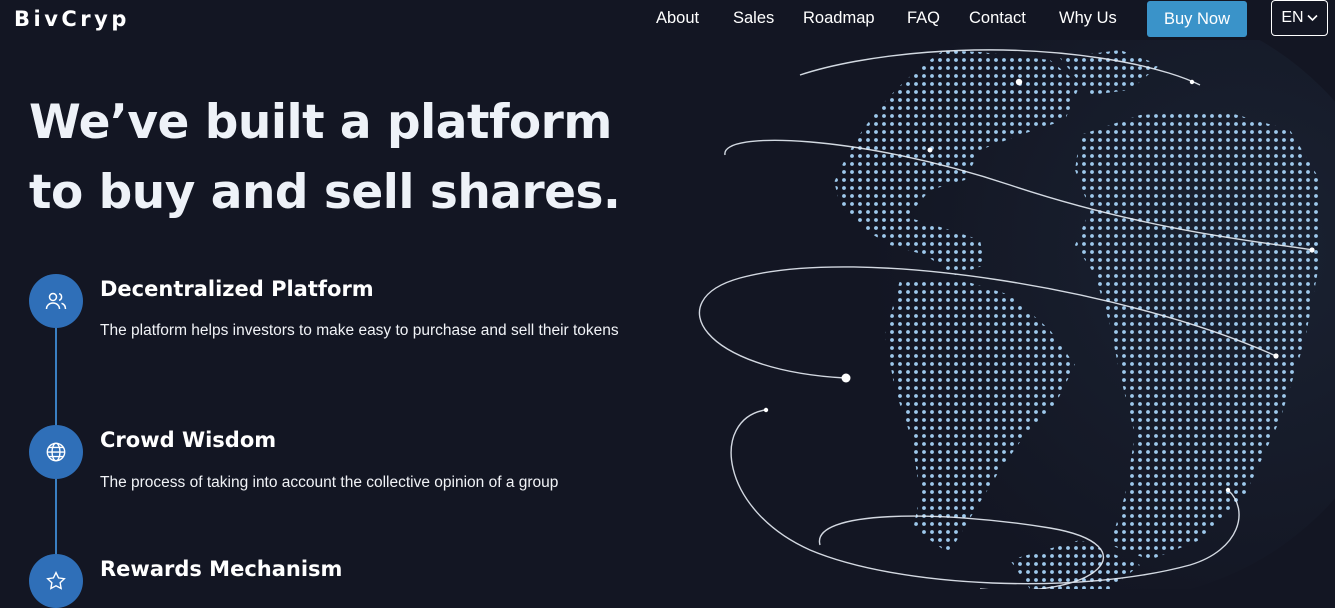 The width and height of the screenshot is (1335, 608). Describe the element at coordinates (237, 289) in the screenshot. I see `feature-title-decentralized: Decentralized Platform` at that location.